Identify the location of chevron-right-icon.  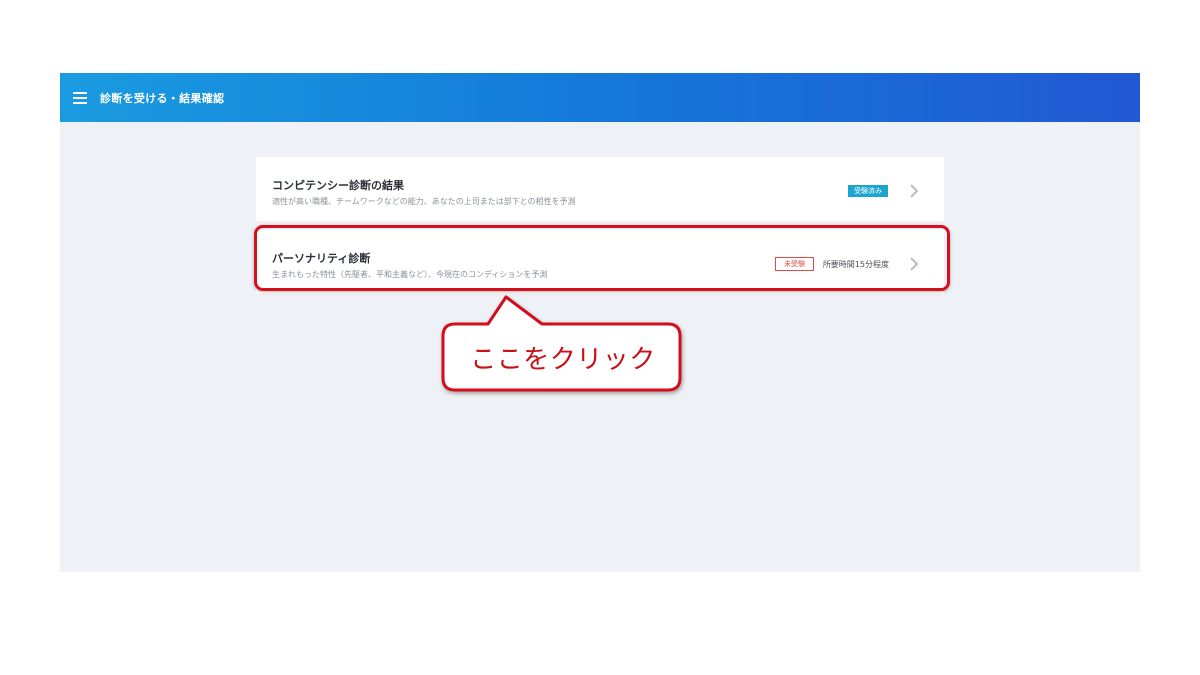
(914, 191).